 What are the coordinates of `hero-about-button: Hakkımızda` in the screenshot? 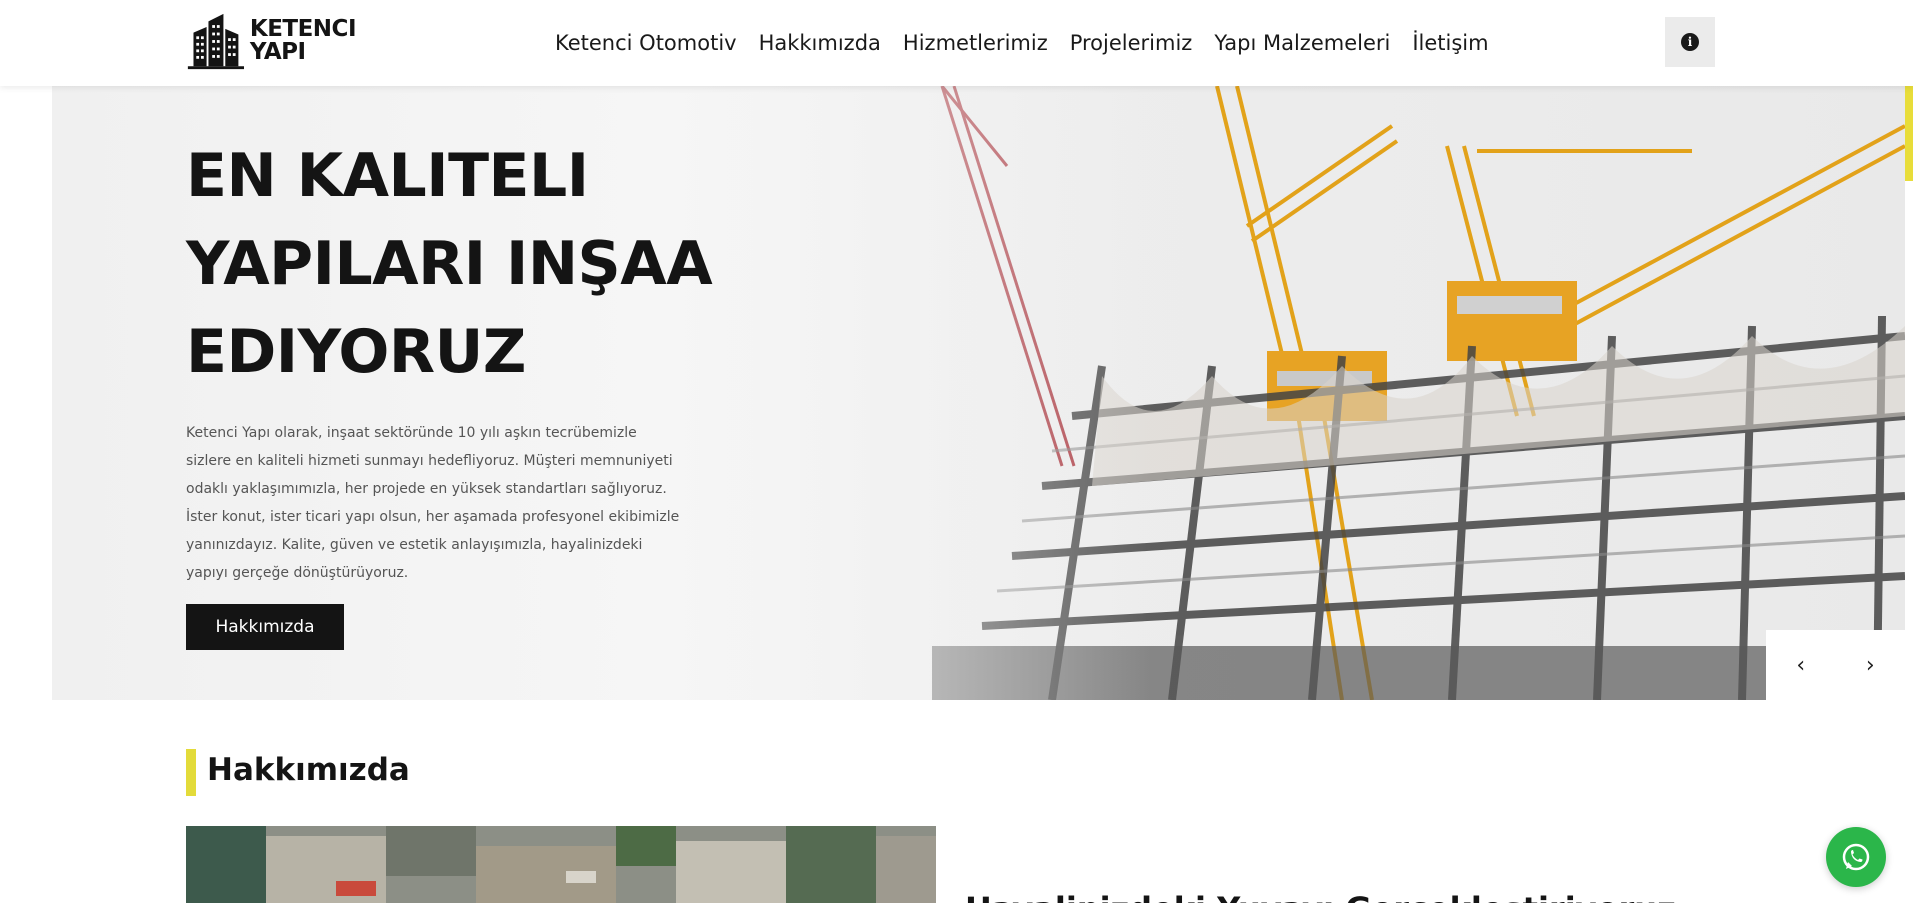 It's located at (265, 627).